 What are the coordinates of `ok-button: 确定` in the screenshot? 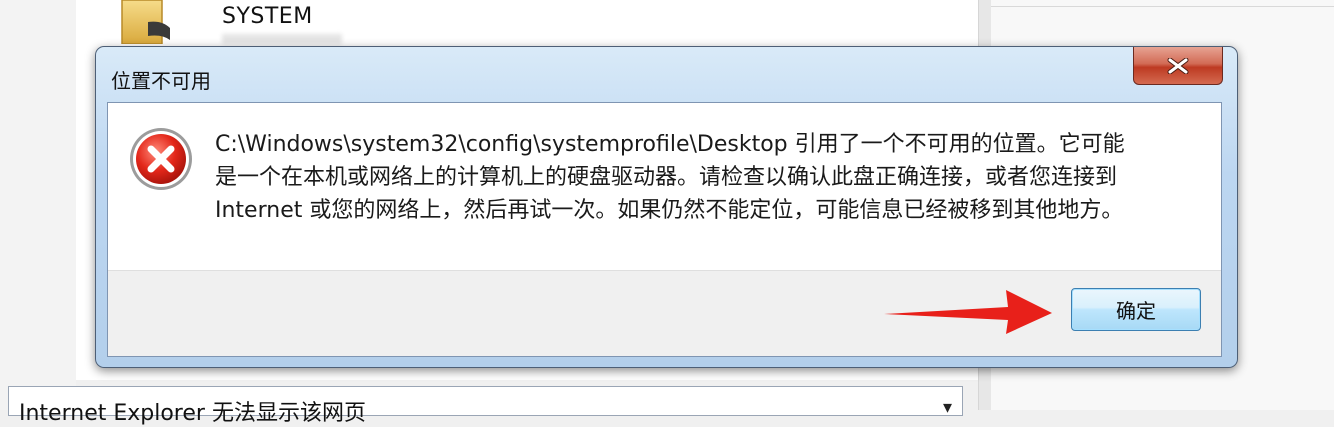 It's located at (1136, 309).